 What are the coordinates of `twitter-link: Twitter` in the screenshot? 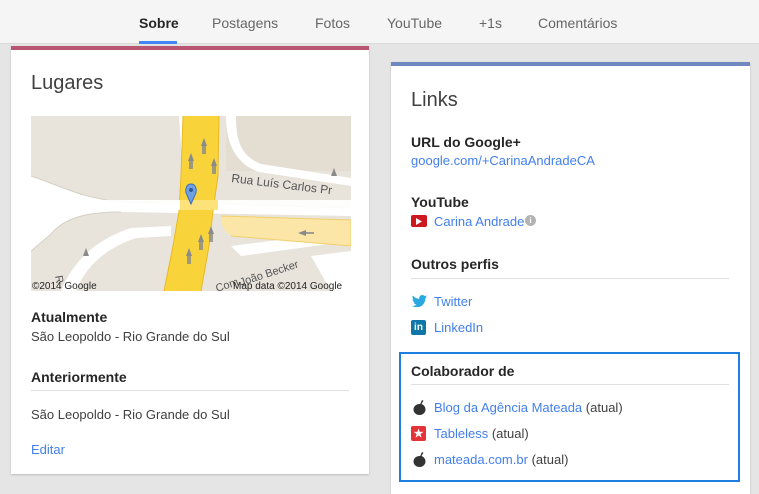 It's located at (453, 301).